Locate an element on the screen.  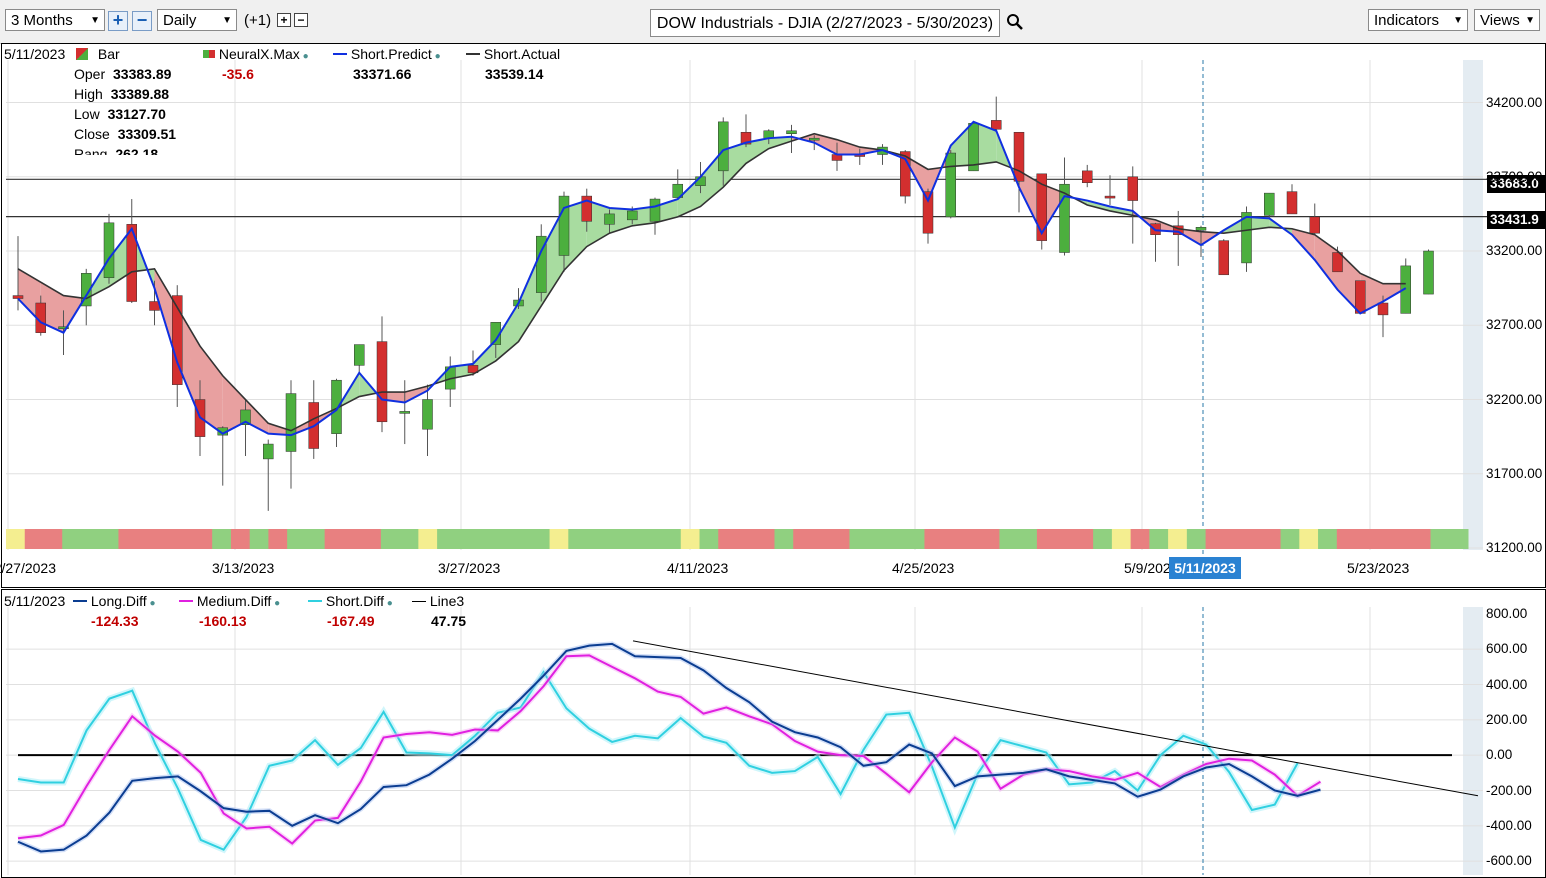
low-row: Low 33127.70 is located at coordinates (120, 114).